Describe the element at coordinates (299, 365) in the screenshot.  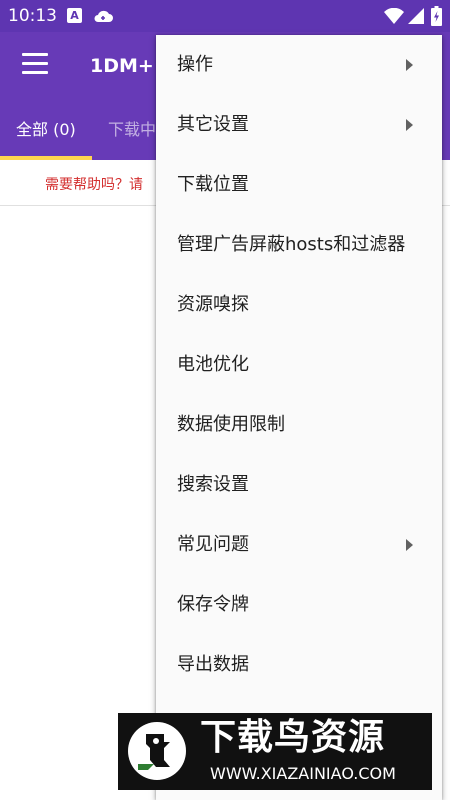
I see `menu-item-battery-optimization: 电池优化` at that location.